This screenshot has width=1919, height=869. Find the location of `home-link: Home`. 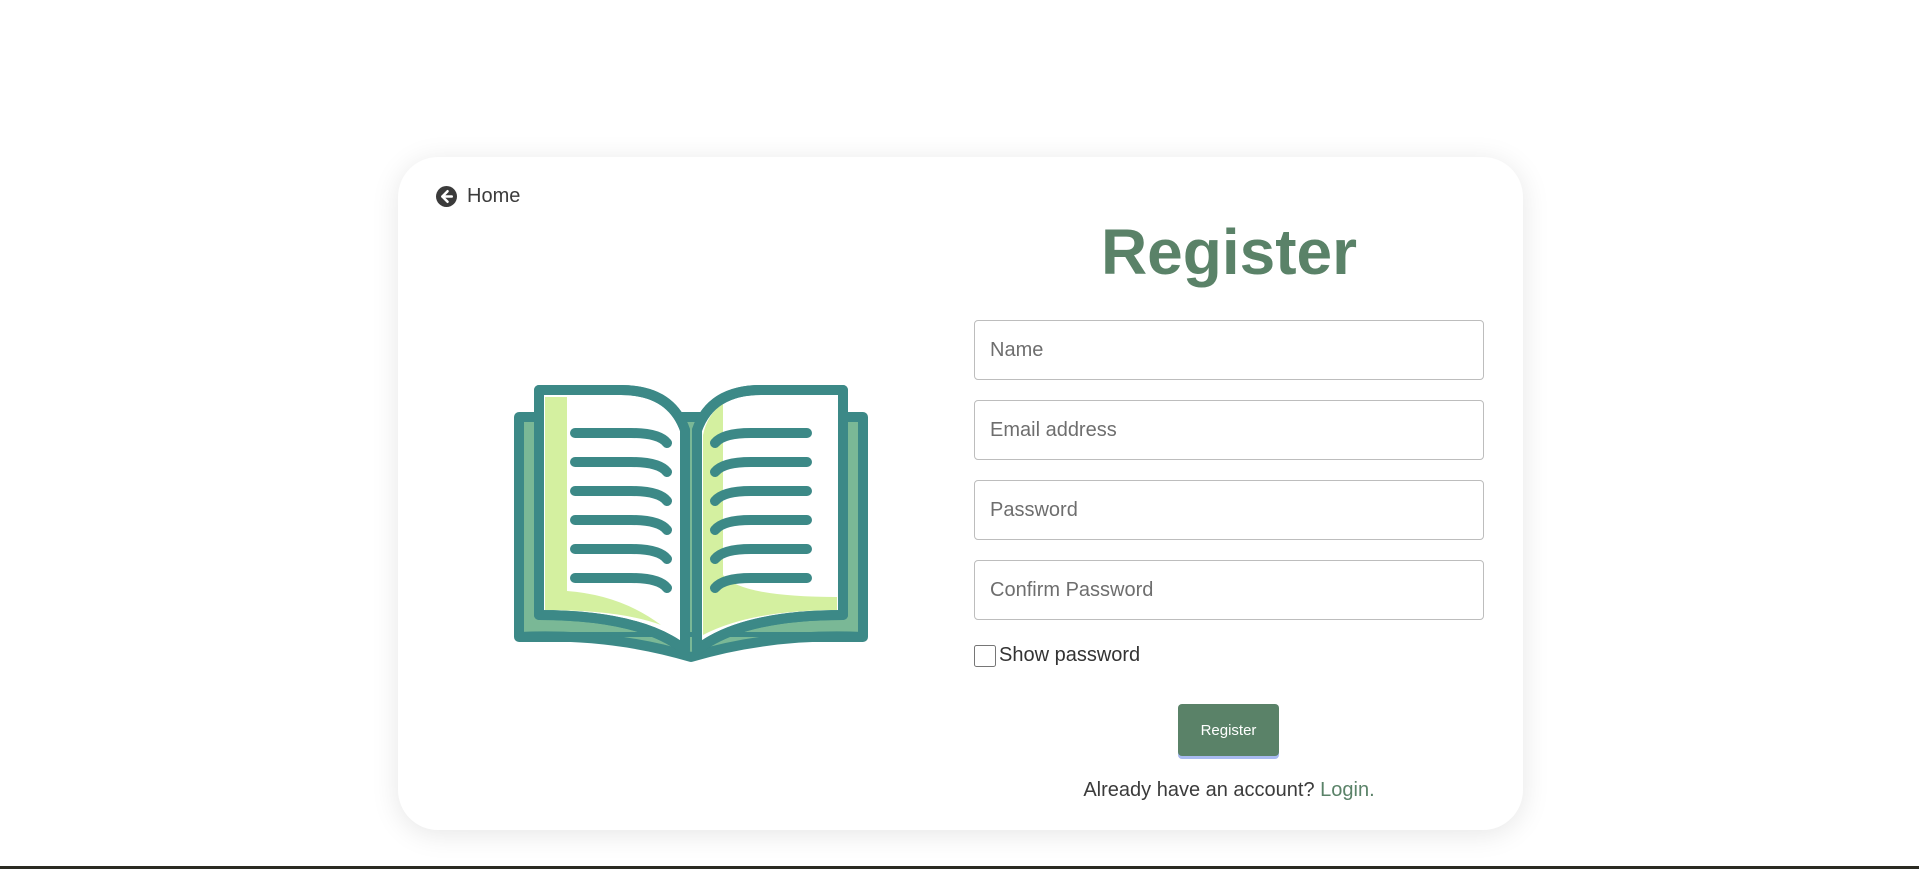

home-link: Home is located at coordinates (478, 196).